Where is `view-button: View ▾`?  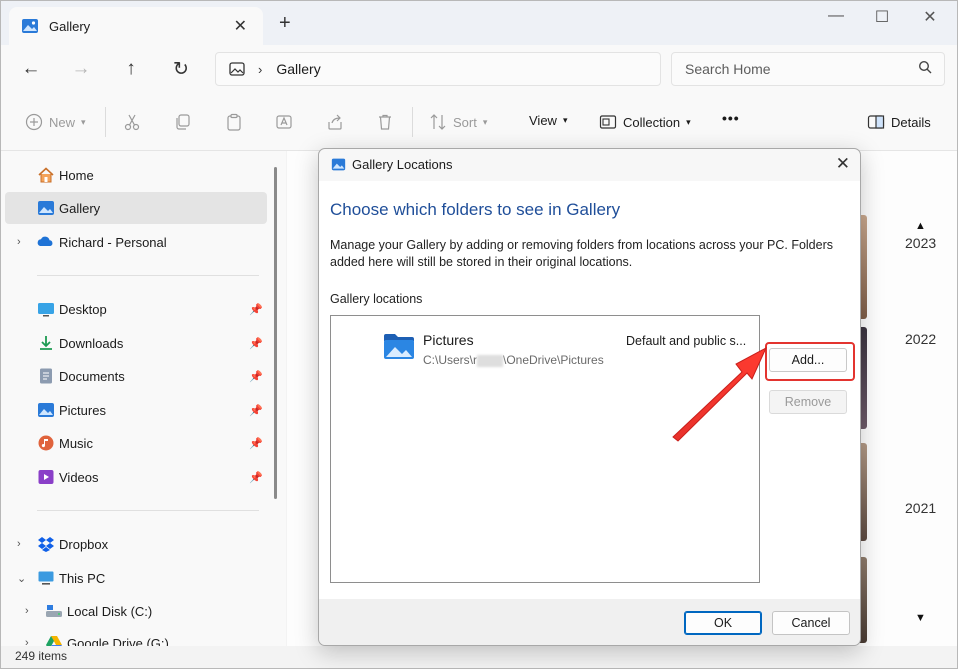 view-button: View ▾ is located at coordinates (548, 120).